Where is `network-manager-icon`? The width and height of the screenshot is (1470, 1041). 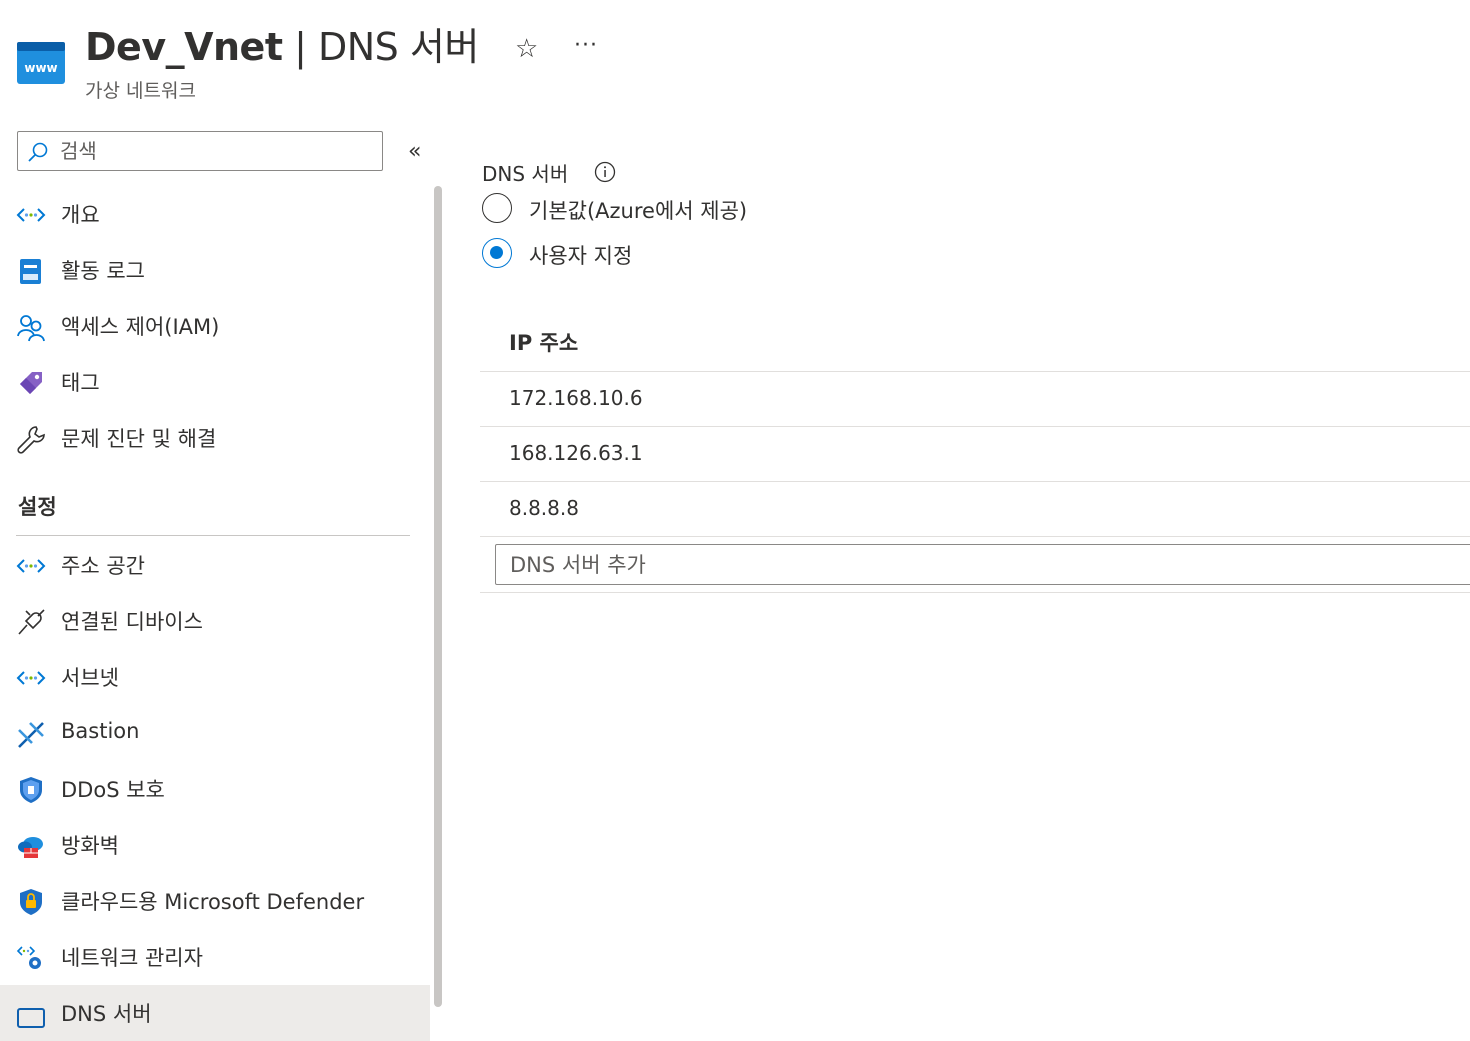
network-manager-icon is located at coordinates (31, 958).